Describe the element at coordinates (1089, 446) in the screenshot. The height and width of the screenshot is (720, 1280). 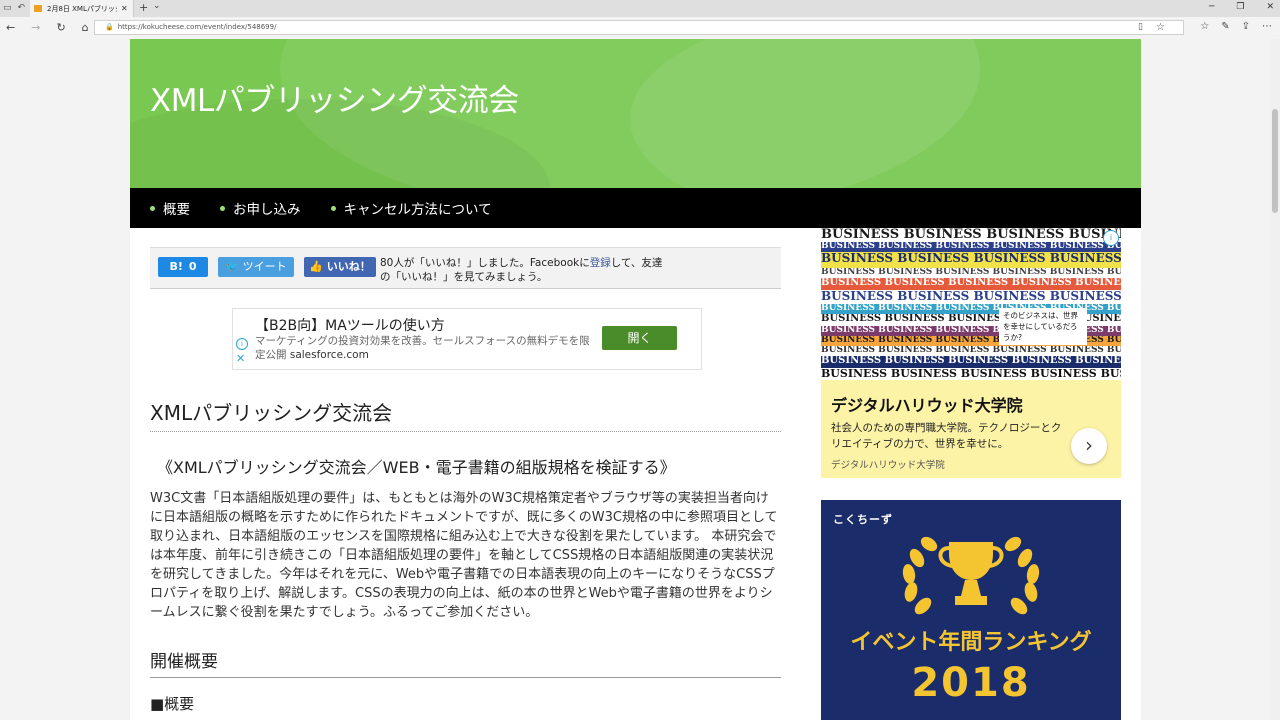
I see `chevron-right-icon: ›` at that location.